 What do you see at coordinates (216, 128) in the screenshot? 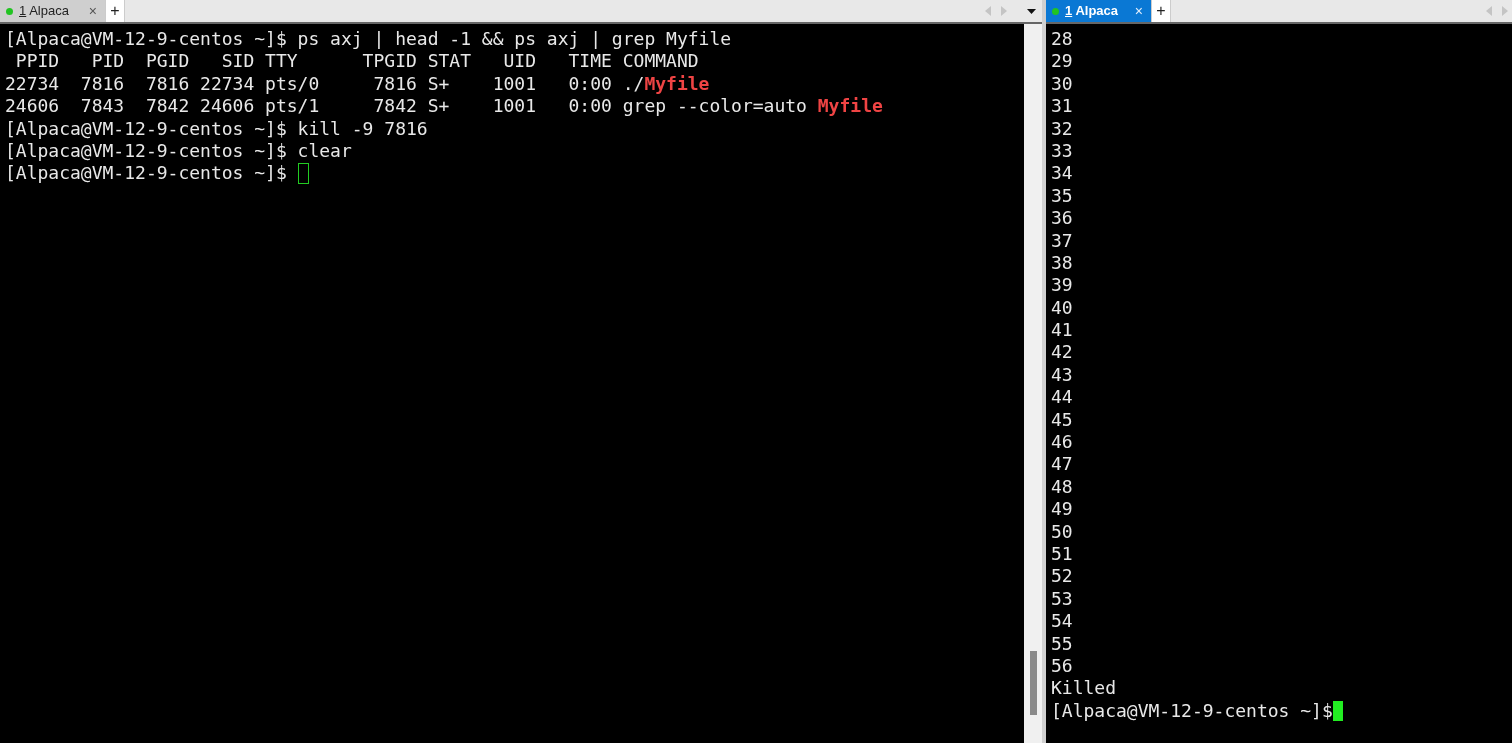
I see `terminal-line: [Alpaca@VM-12-9-centos ~]$ kill -9 7816` at bounding box center [216, 128].